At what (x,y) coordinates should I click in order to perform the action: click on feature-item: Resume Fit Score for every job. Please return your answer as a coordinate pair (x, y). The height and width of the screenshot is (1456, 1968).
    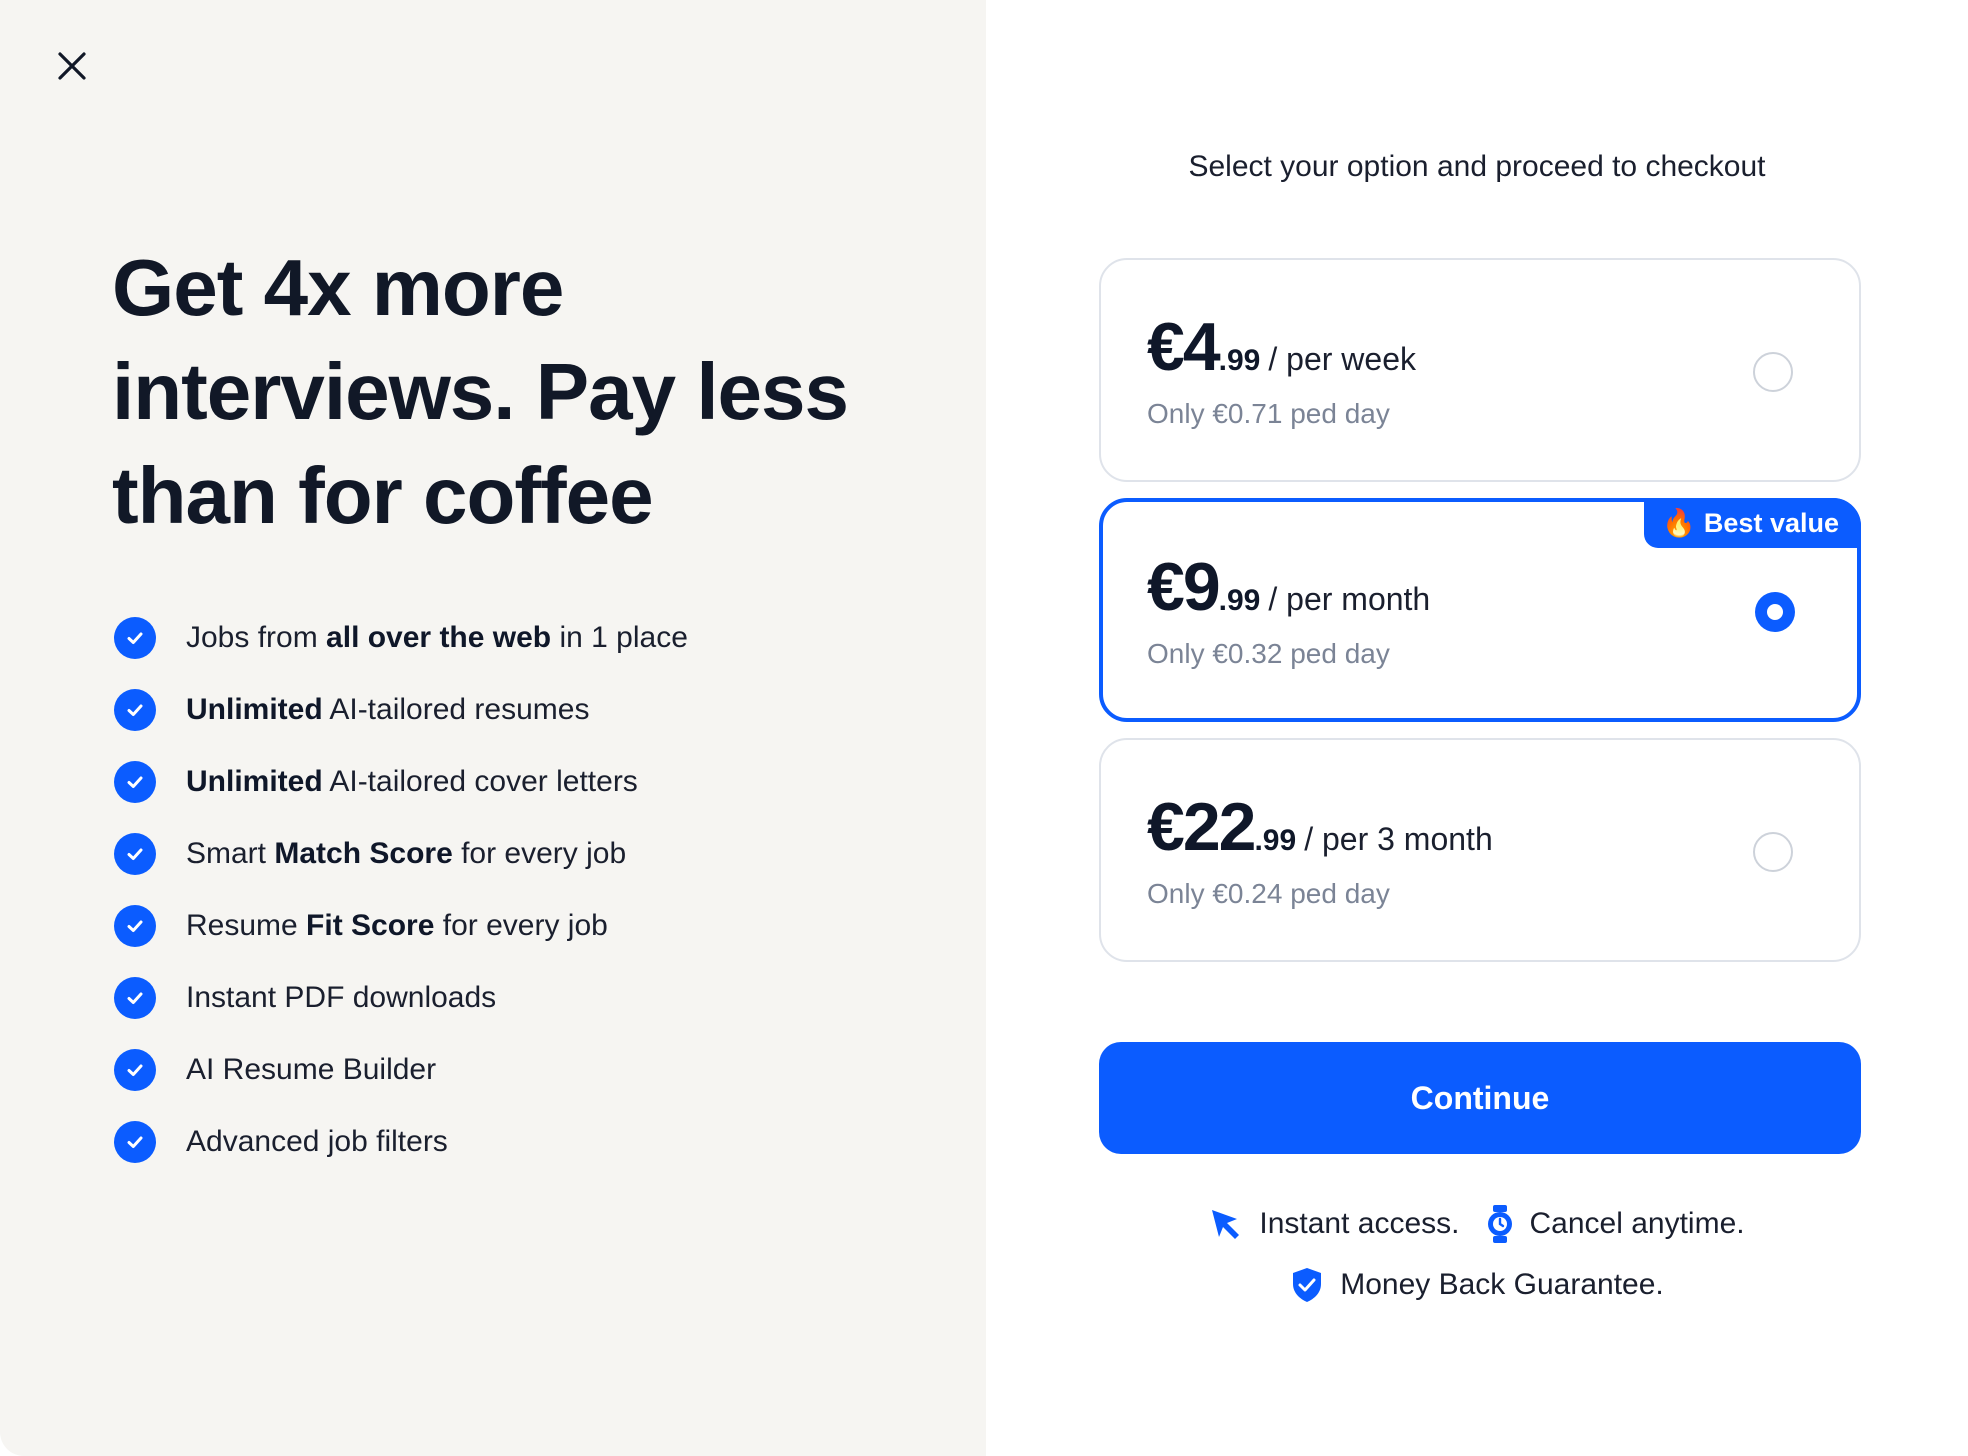
    Looking at the image, I should click on (401, 926).